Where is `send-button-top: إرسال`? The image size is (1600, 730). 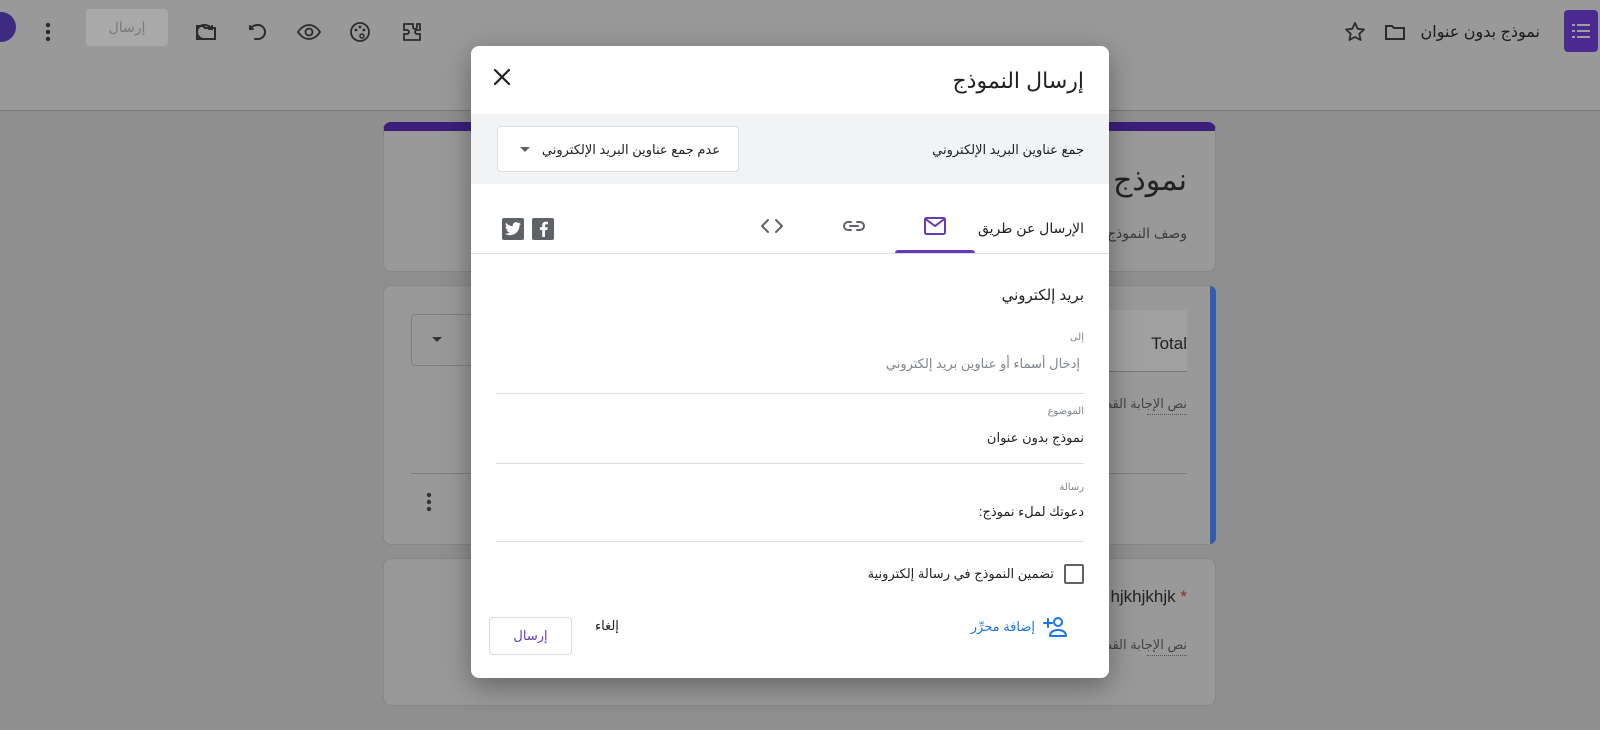
send-button-top: إرسال is located at coordinates (127, 27).